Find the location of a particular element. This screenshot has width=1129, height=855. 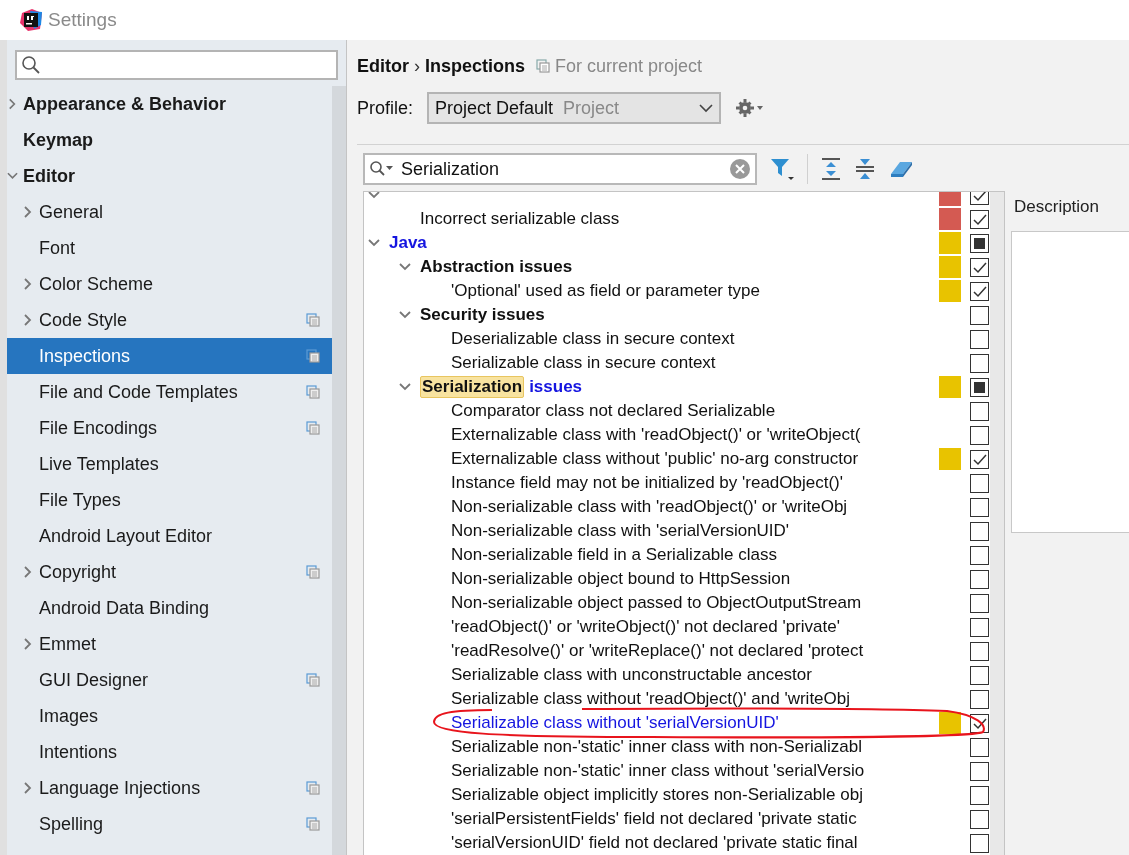

inspection-label: Non-serializable class with 'serialVersionUID' is located at coordinates (620, 531).